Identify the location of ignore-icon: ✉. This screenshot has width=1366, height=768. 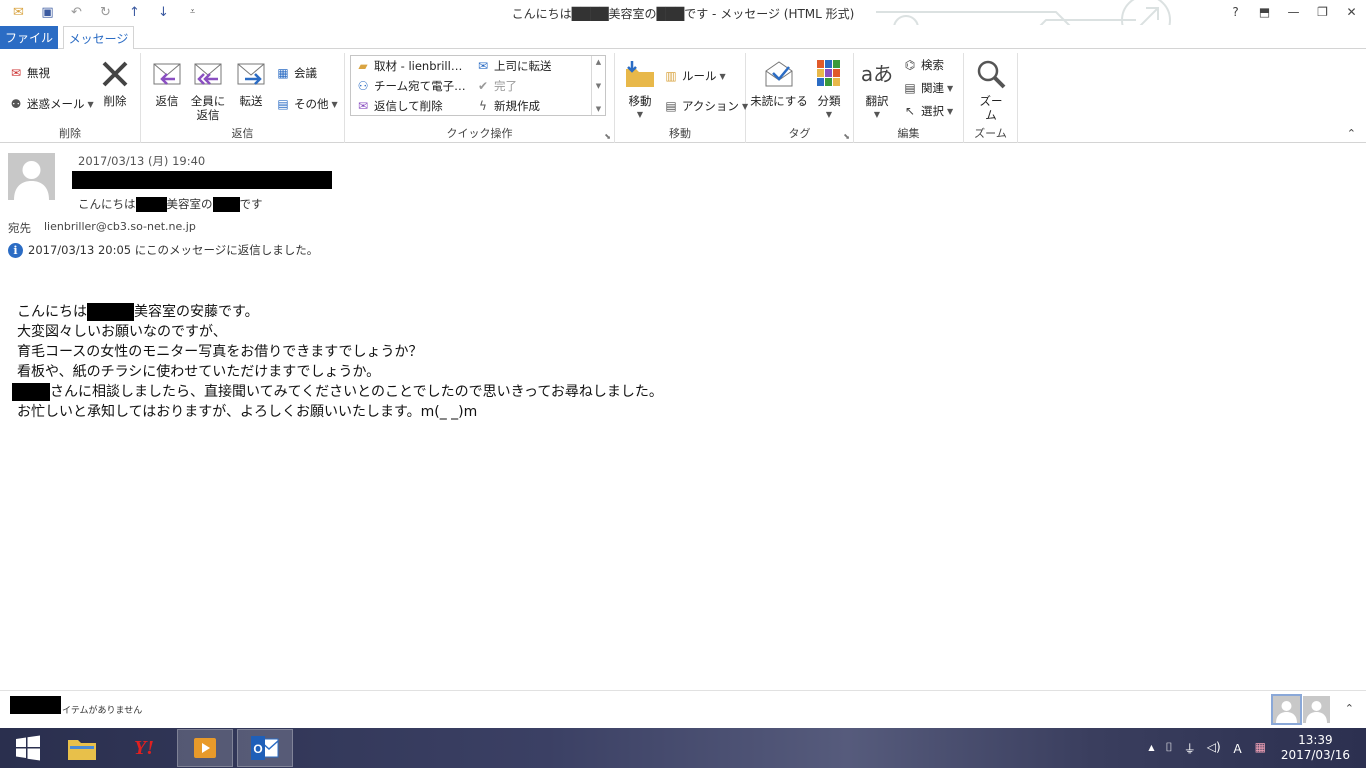
(16, 73).